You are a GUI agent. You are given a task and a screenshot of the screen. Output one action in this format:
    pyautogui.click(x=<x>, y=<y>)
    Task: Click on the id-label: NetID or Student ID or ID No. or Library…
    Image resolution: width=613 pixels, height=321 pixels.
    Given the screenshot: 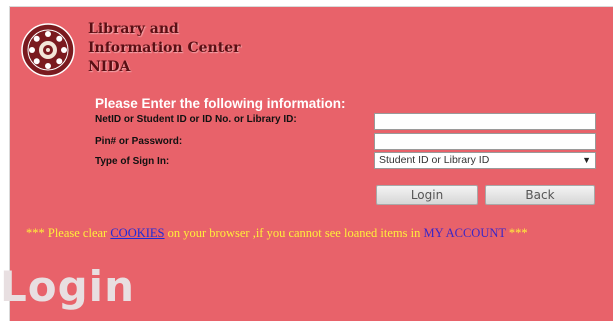 What is the action you would take?
    pyautogui.click(x=196, y=119)
    